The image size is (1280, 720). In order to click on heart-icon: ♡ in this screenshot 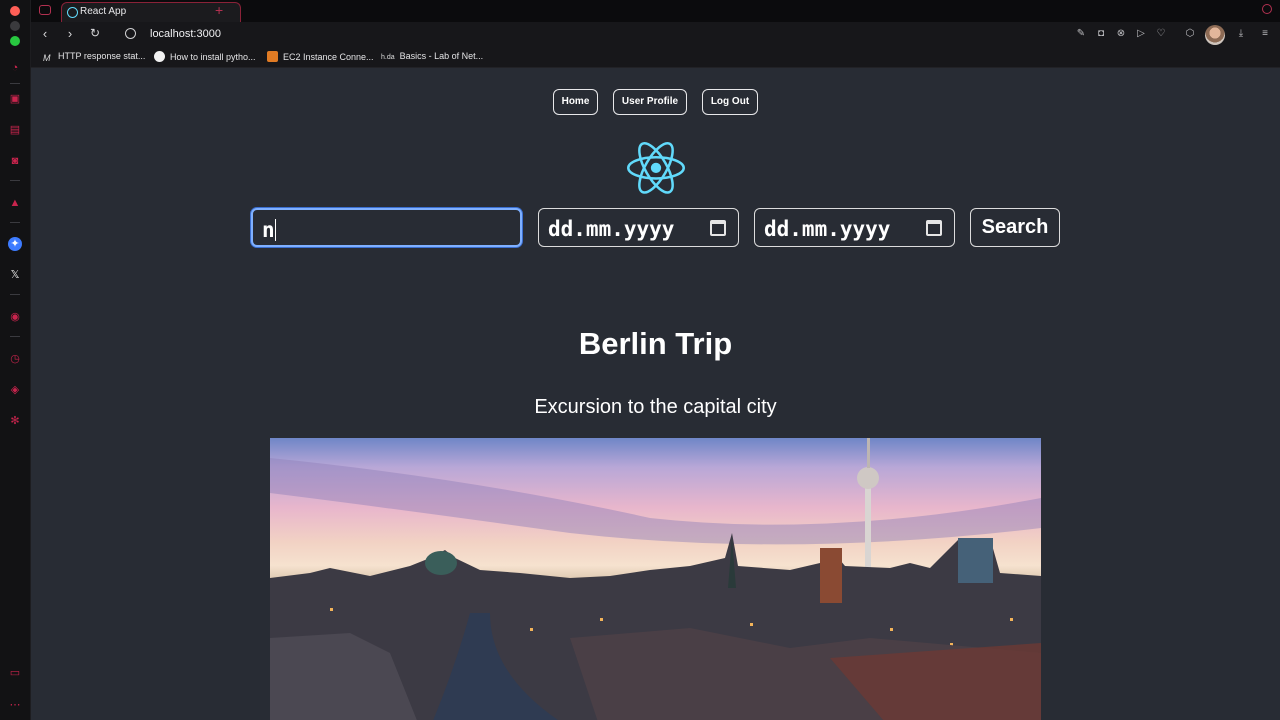, I will do `click(1161, 34)`.